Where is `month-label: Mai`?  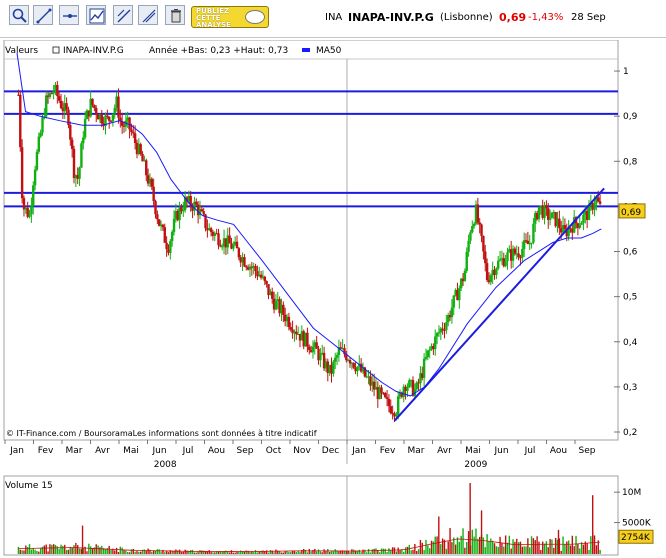 month-label: Mai is located at coordinates (473, 451).